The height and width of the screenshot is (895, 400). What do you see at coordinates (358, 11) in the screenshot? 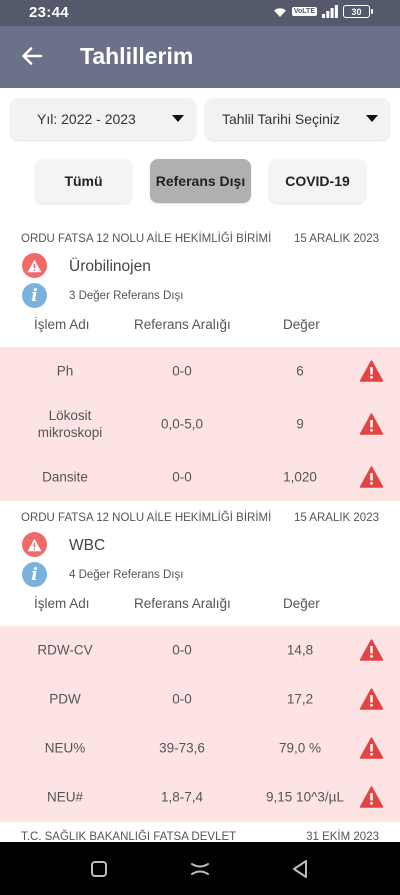
I see `battery-icon: 30` at bounding box center [358, 11].